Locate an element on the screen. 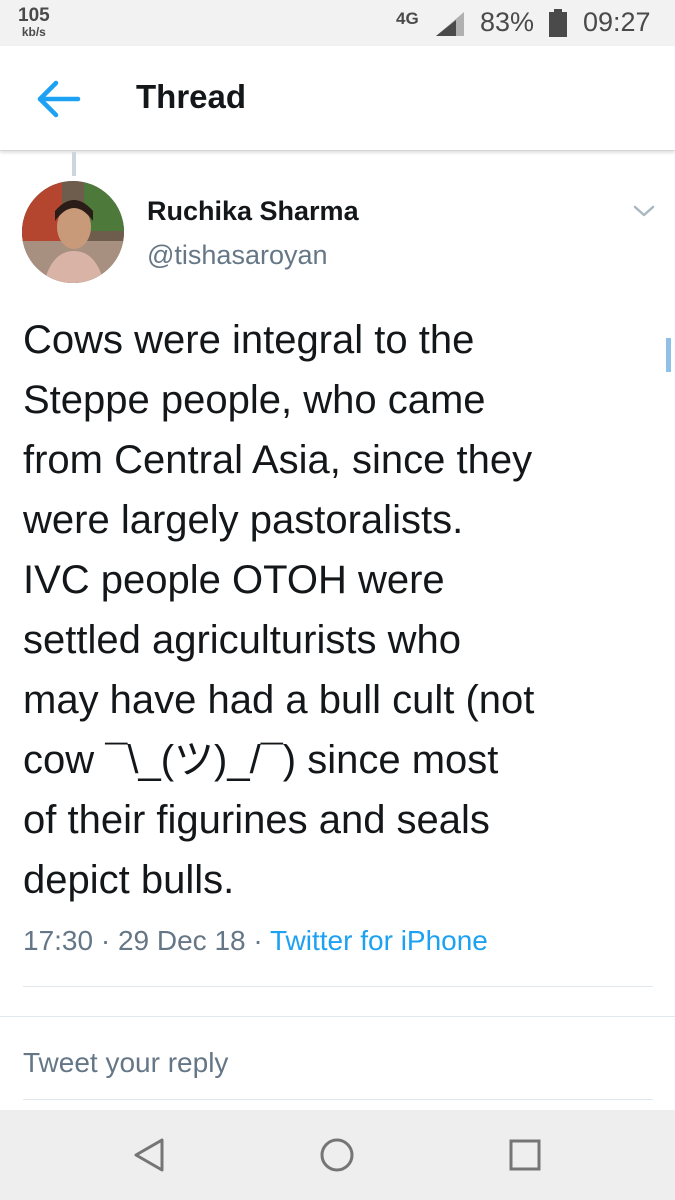 This screenshot has width=675, height=1200. home-circle-icon is located at coordinates (337, 1155).